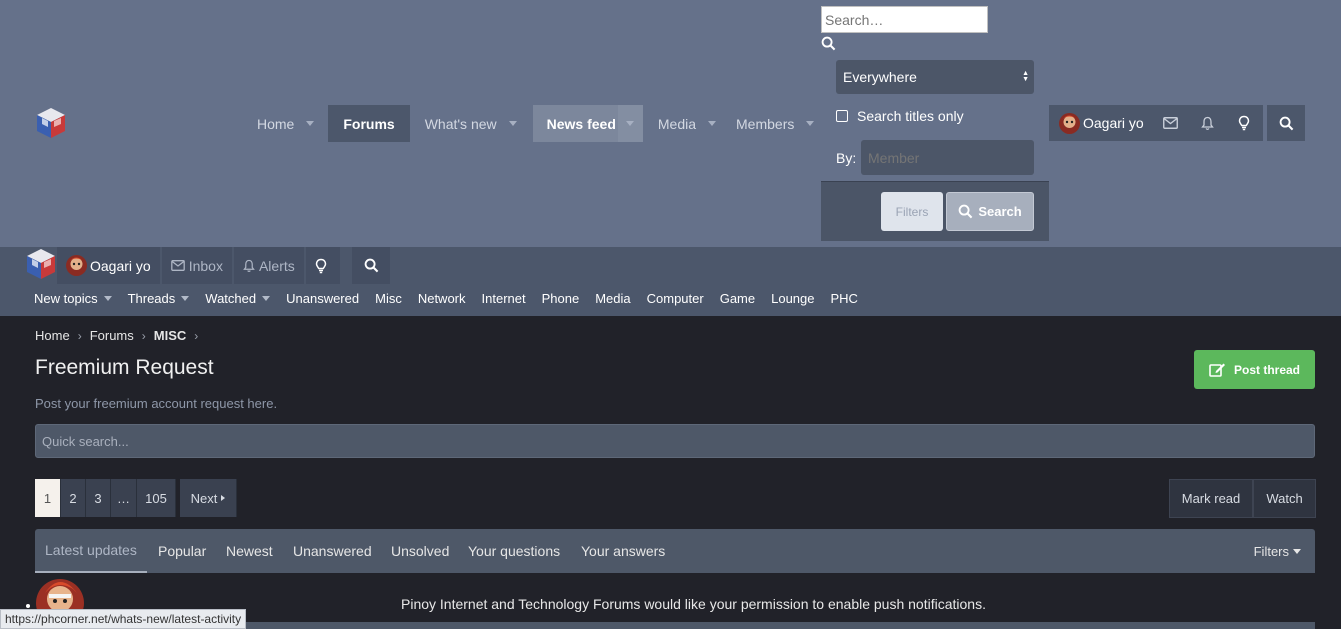 The width and height of the screenshot is (1341, 629). What do you see at coordinates (48, 498) in the screenshot?
I see `page-link-current: 1` at bounding box center [48, 498].